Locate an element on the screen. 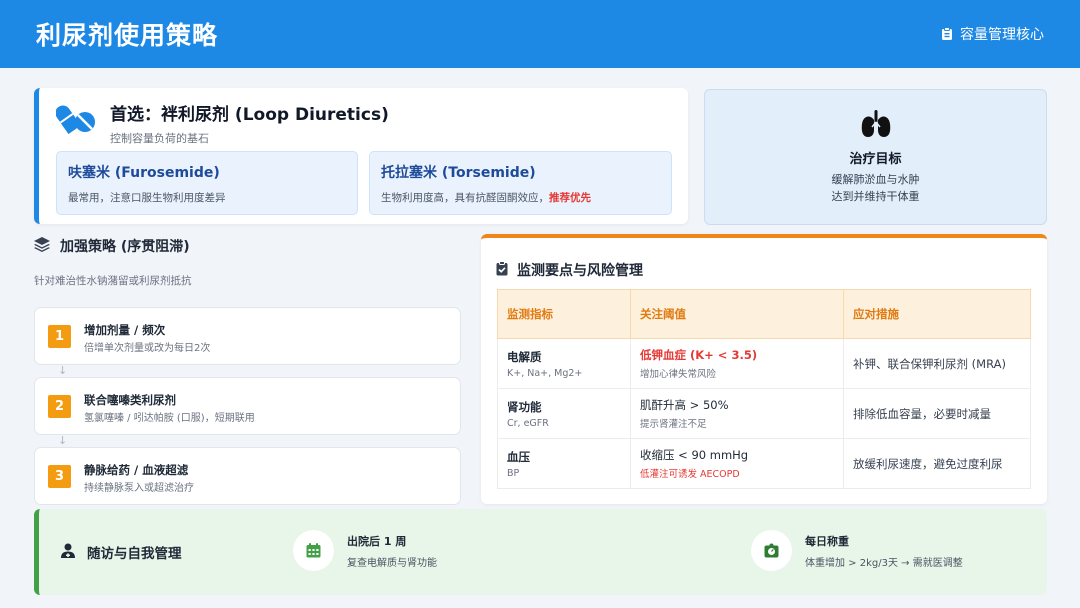 The image size is (1080, 608). indicator-sub: BP is located at coordinates (513, 473).